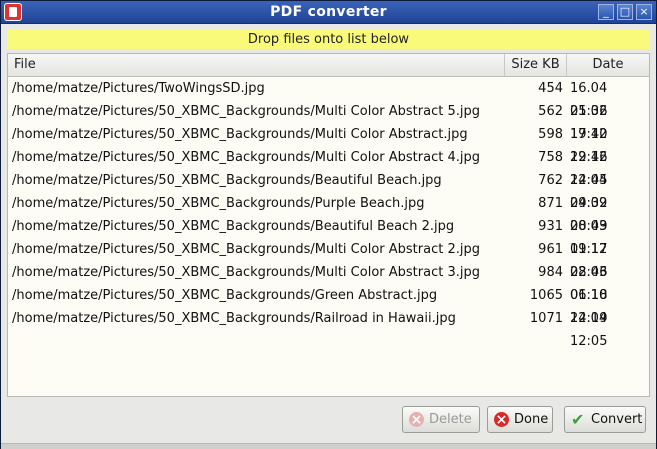 Image resolution: width=657 pixels, height=449 pixels. What do you see at coordinates (606, 12) in the screenshot?
I see `minimize-button: _` at bounding box center [606, 12].